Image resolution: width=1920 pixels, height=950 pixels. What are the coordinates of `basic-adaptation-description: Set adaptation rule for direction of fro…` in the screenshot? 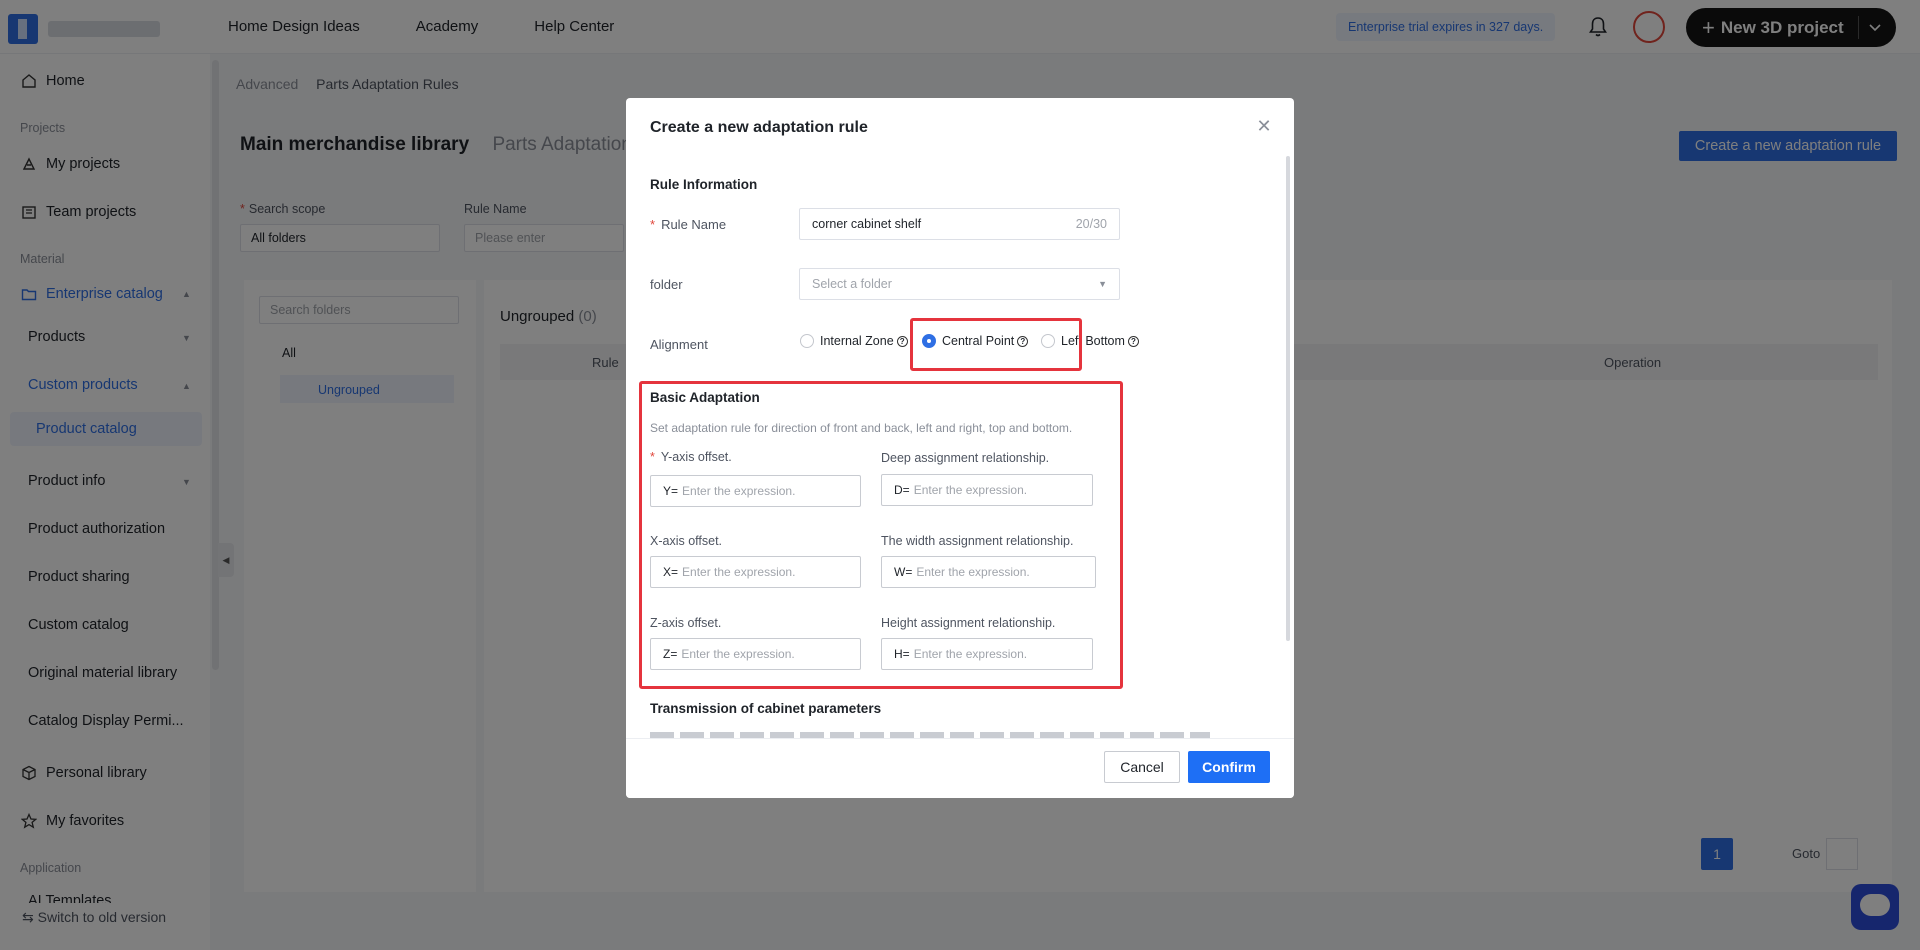 It's located at (861, 428).